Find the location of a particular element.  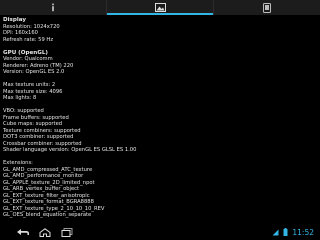

recent-apps-icon is located at coordinates (67, 232).